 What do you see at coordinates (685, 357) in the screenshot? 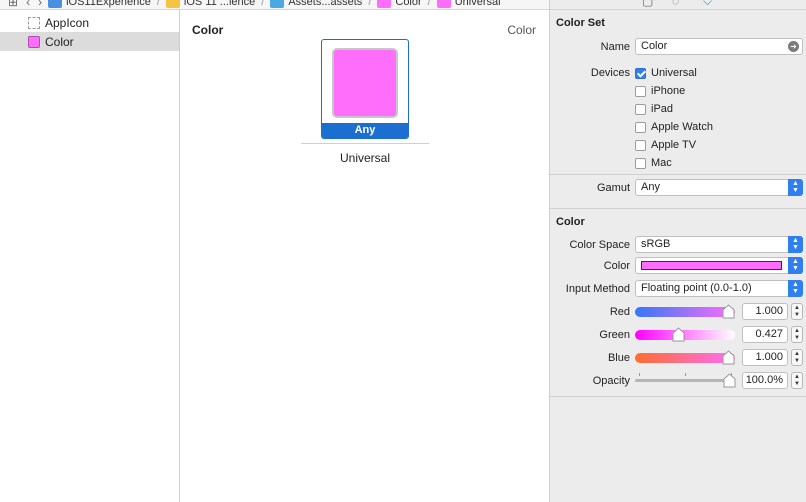
I see `blue-slider` at bounding box center [685, 357].